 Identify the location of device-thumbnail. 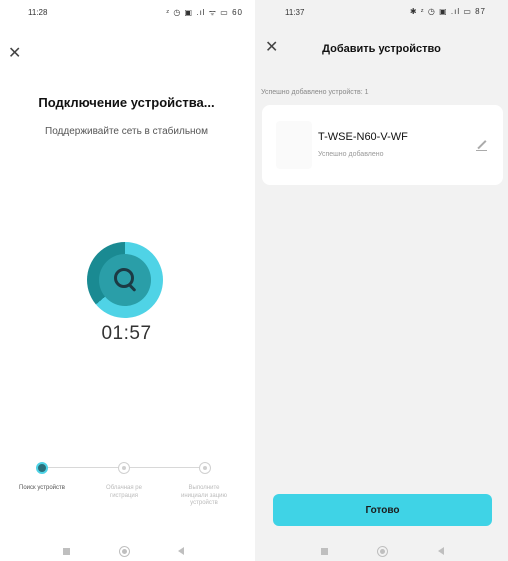
(294, 145).